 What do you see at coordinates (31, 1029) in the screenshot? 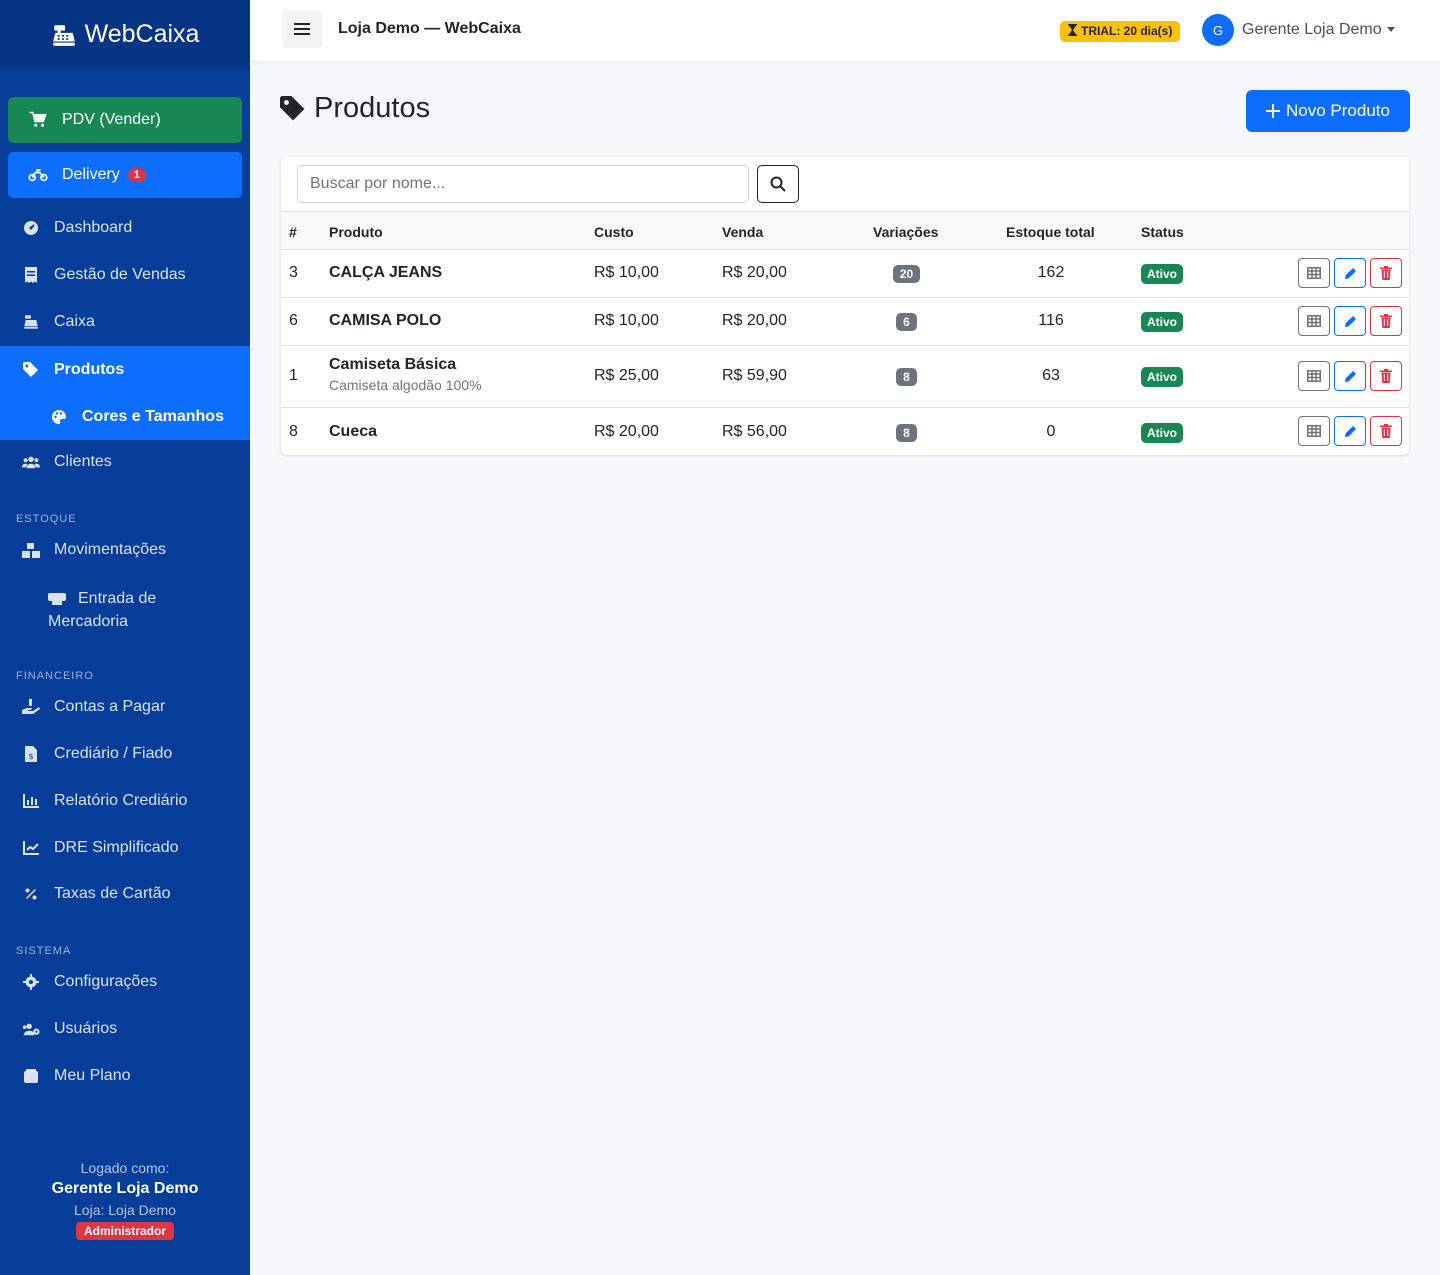
I see `users-gear-icon` at bounding box center [31, 1029].